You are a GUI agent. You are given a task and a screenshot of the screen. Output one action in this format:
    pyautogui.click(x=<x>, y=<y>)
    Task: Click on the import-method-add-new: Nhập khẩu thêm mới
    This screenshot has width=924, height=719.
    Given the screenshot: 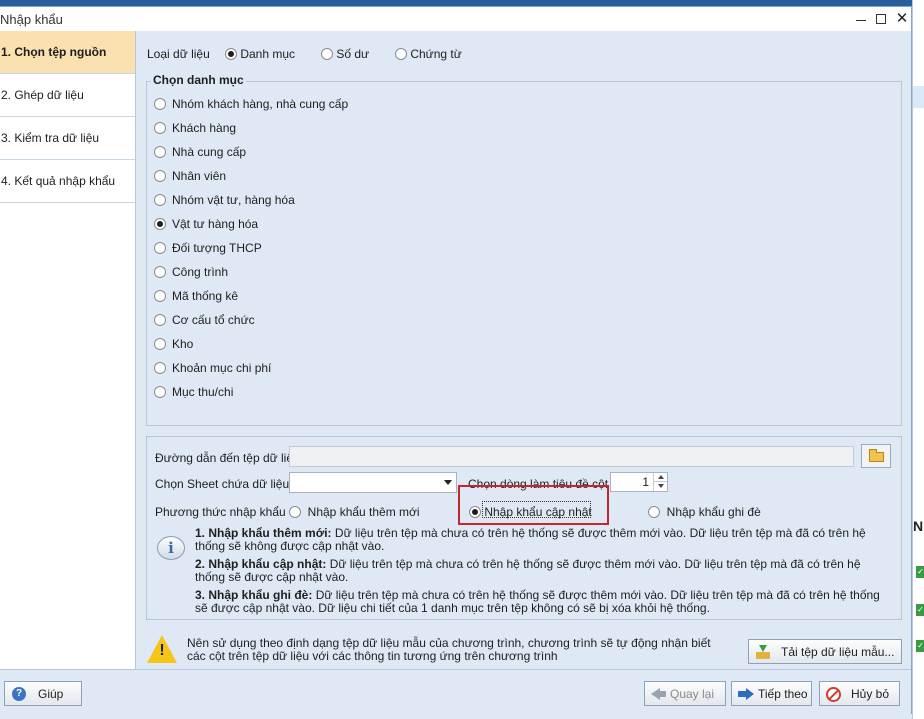 What is the action you would take?
    pyautogui.click(x=354, y=512)
    